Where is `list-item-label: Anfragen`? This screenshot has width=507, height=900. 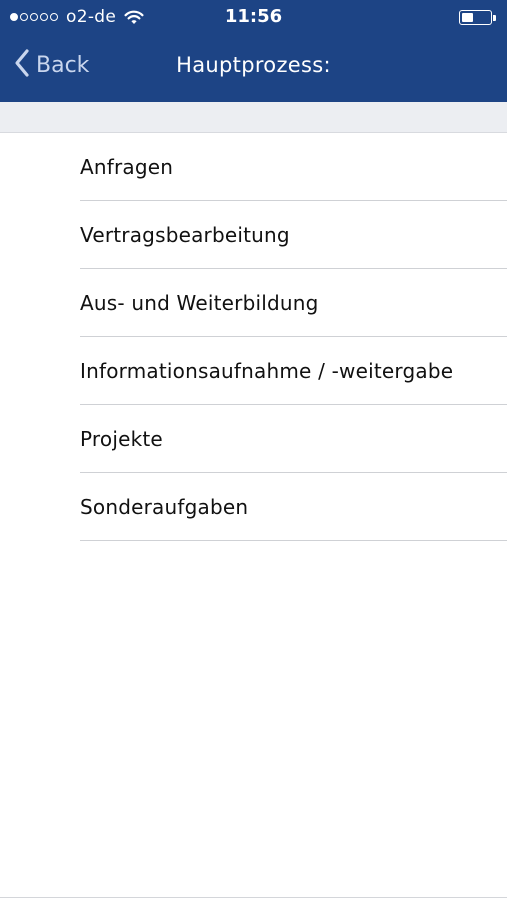
list-item-label: Anfragen is located at coordinates (127, 167).